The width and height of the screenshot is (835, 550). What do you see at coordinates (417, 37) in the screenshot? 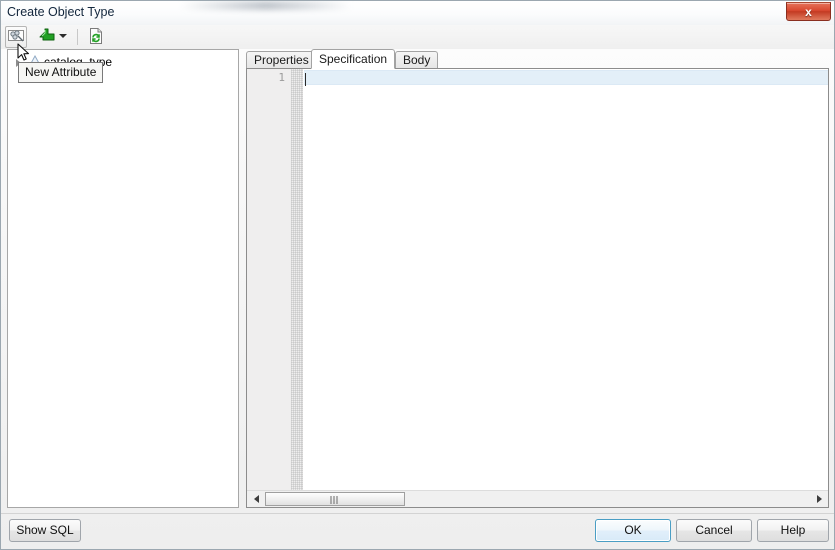
I see `toolbar` at bounding box center [417, 37].